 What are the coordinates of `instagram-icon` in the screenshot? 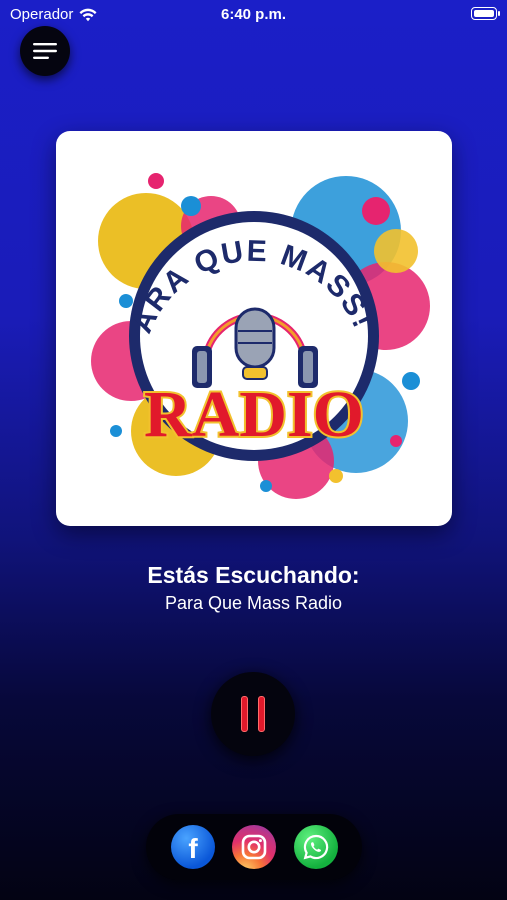 It's located at (254, 847).